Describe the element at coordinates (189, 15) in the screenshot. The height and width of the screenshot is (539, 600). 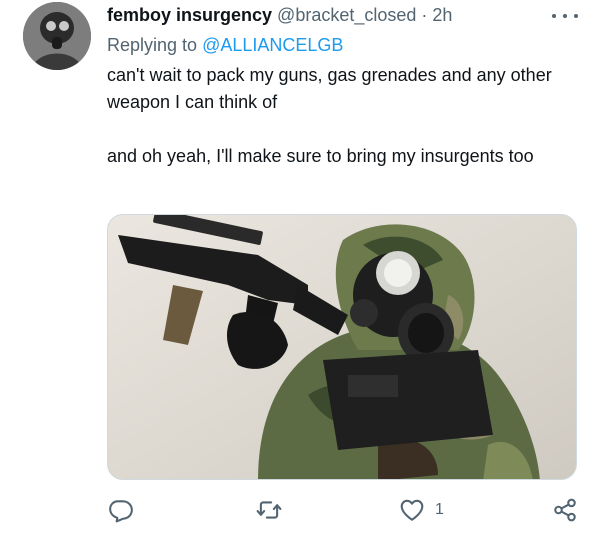
I see `display-name: femboy insurgency` at that location.